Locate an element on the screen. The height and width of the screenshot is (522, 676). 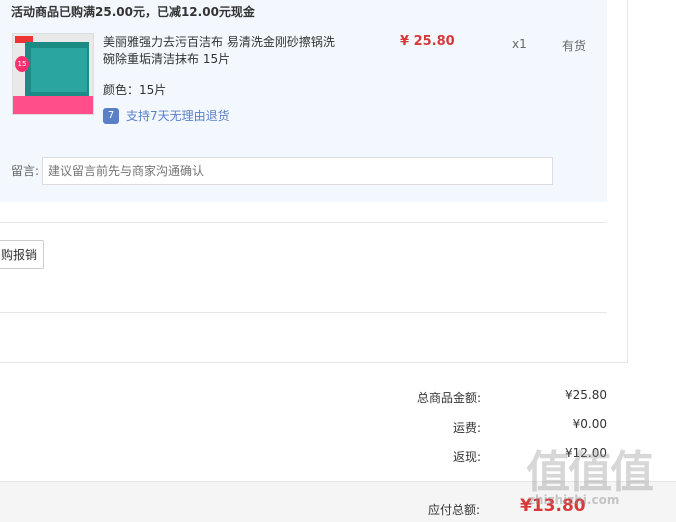
package-graphic-inner is located at coordinates (59, 70).